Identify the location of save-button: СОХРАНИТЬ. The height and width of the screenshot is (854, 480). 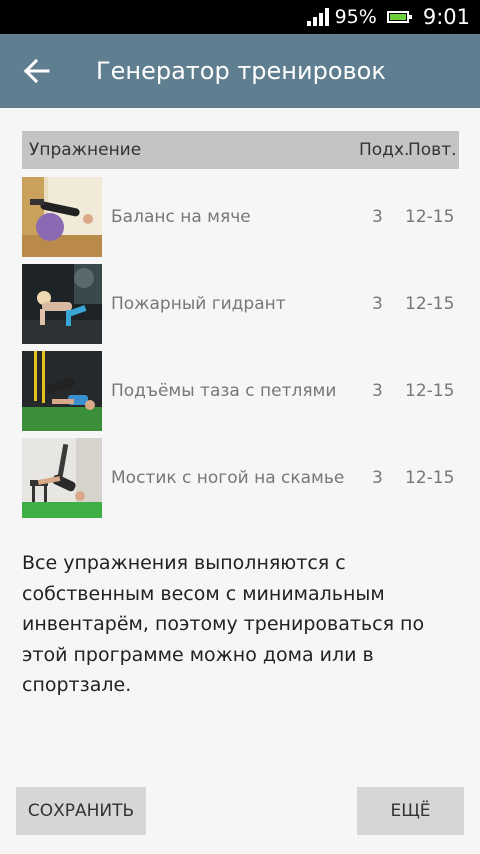
(81, 811).